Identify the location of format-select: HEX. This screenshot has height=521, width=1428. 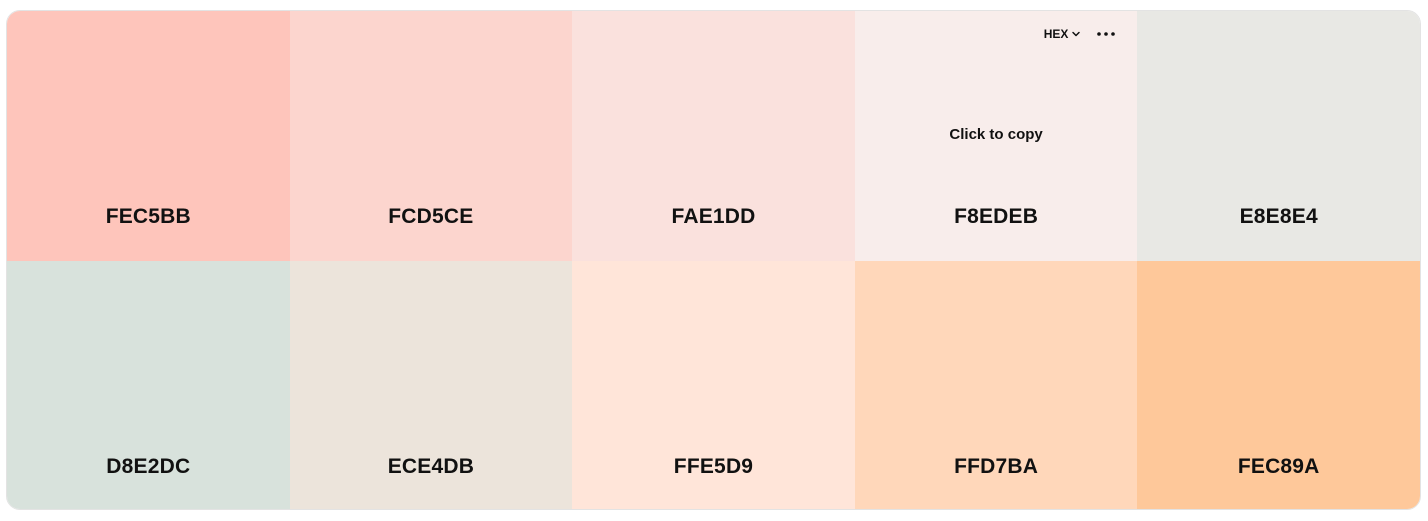
(1063, 34).